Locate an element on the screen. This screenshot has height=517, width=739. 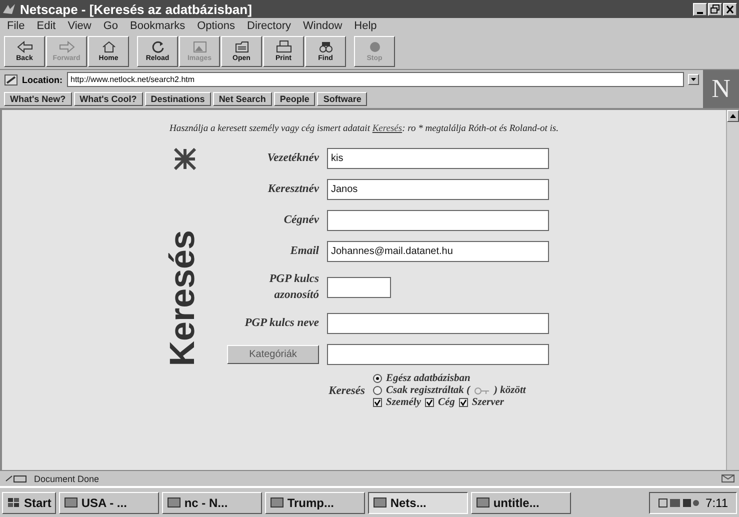
menu-item: Window is located at coordinates (324, 26).